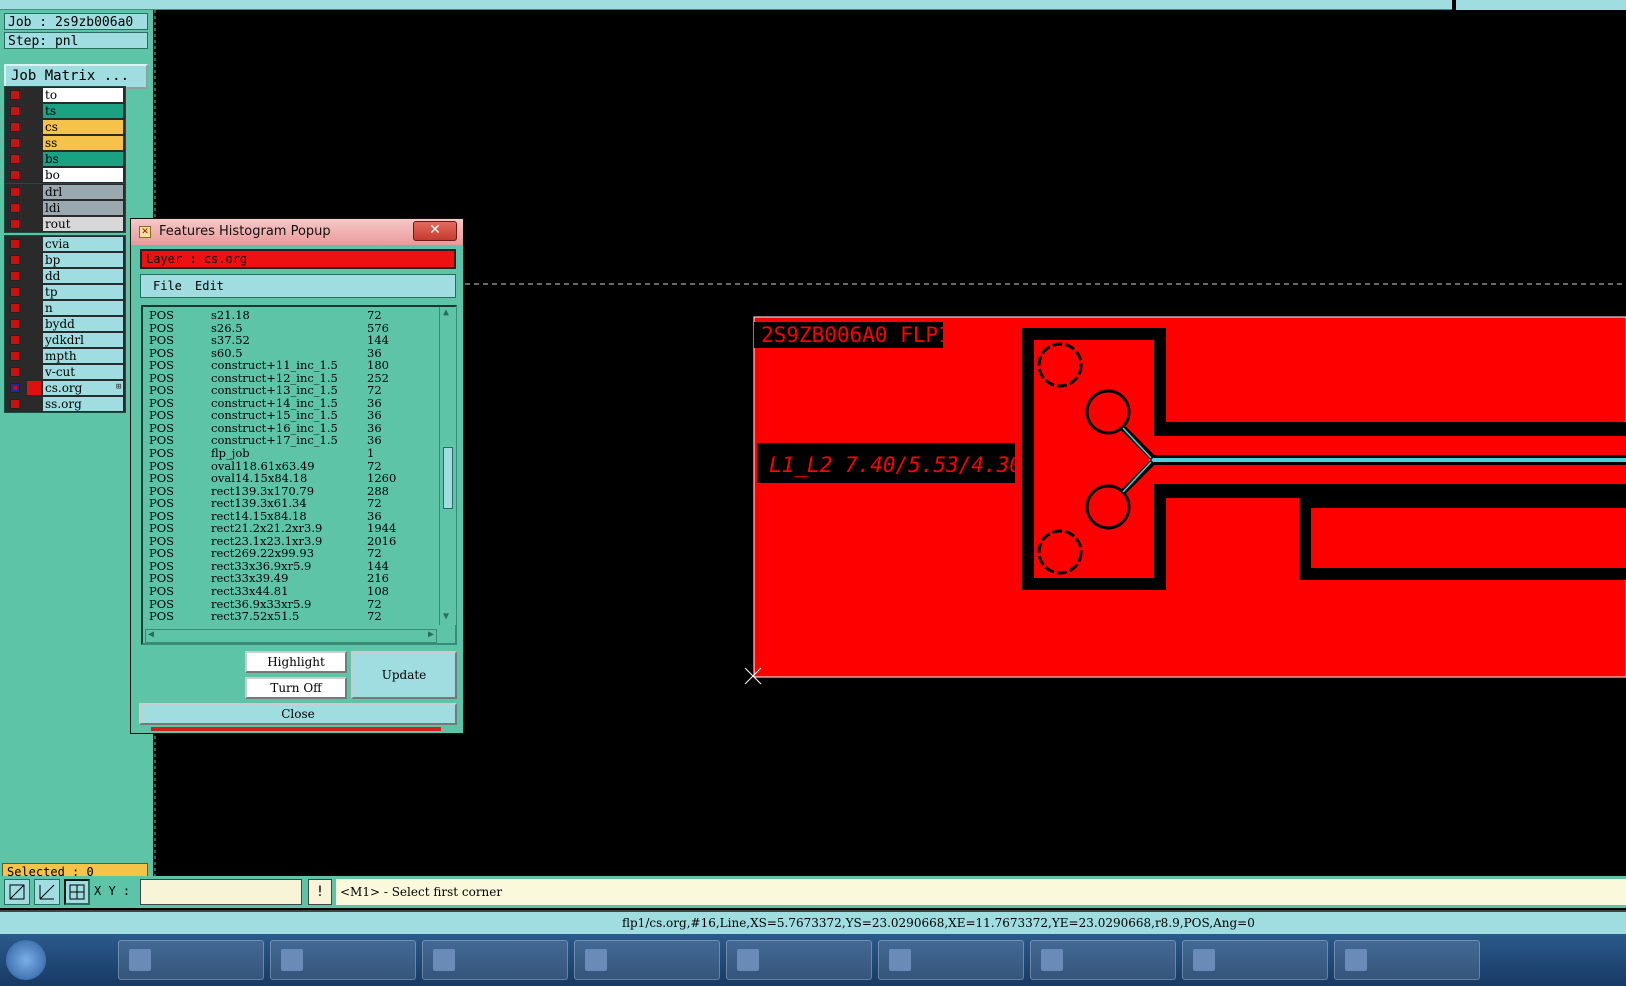 This screenshot has height=986, width=1626. What do you see at coordinates (298, 714) in the screenshot?
I see `close-button: Close` at bounding box center [298, 714].